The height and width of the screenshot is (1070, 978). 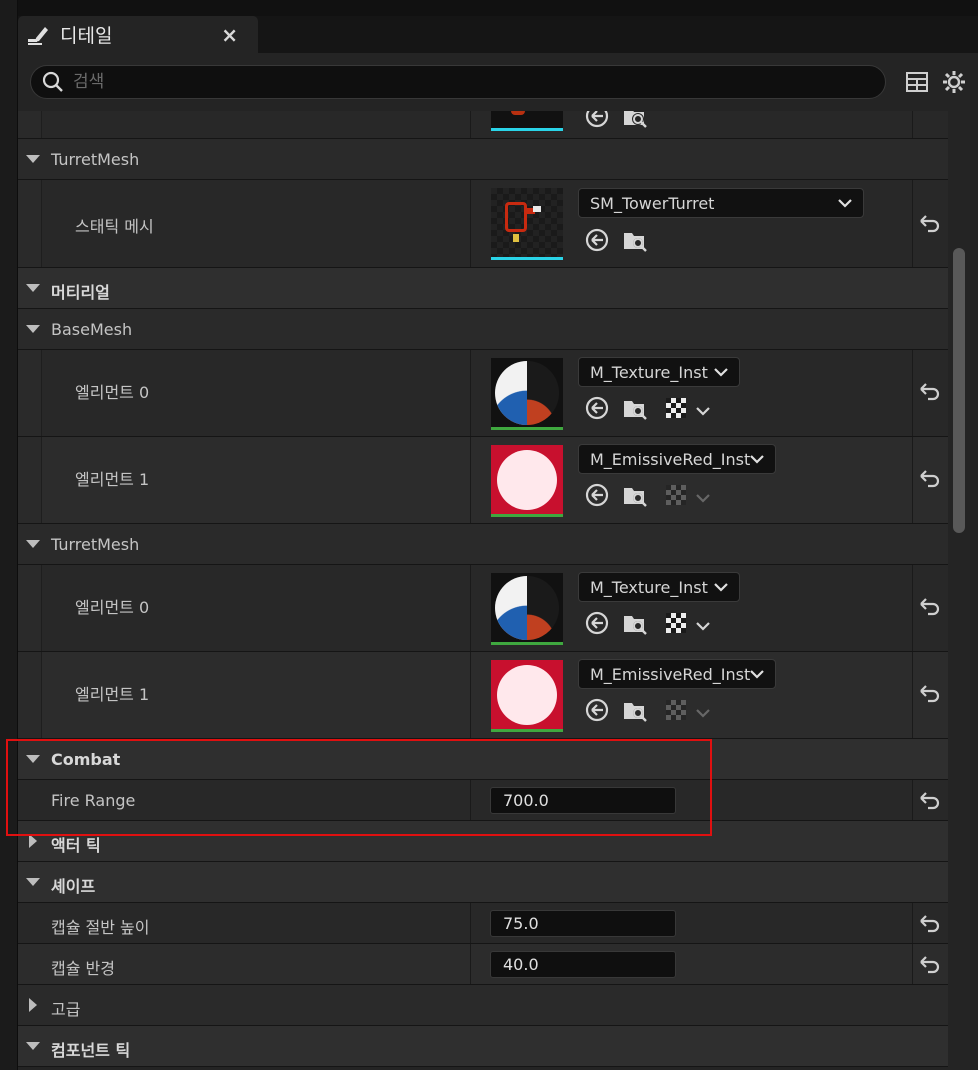 I want to click on property-matrix-icon, so click(x=917, y=82).